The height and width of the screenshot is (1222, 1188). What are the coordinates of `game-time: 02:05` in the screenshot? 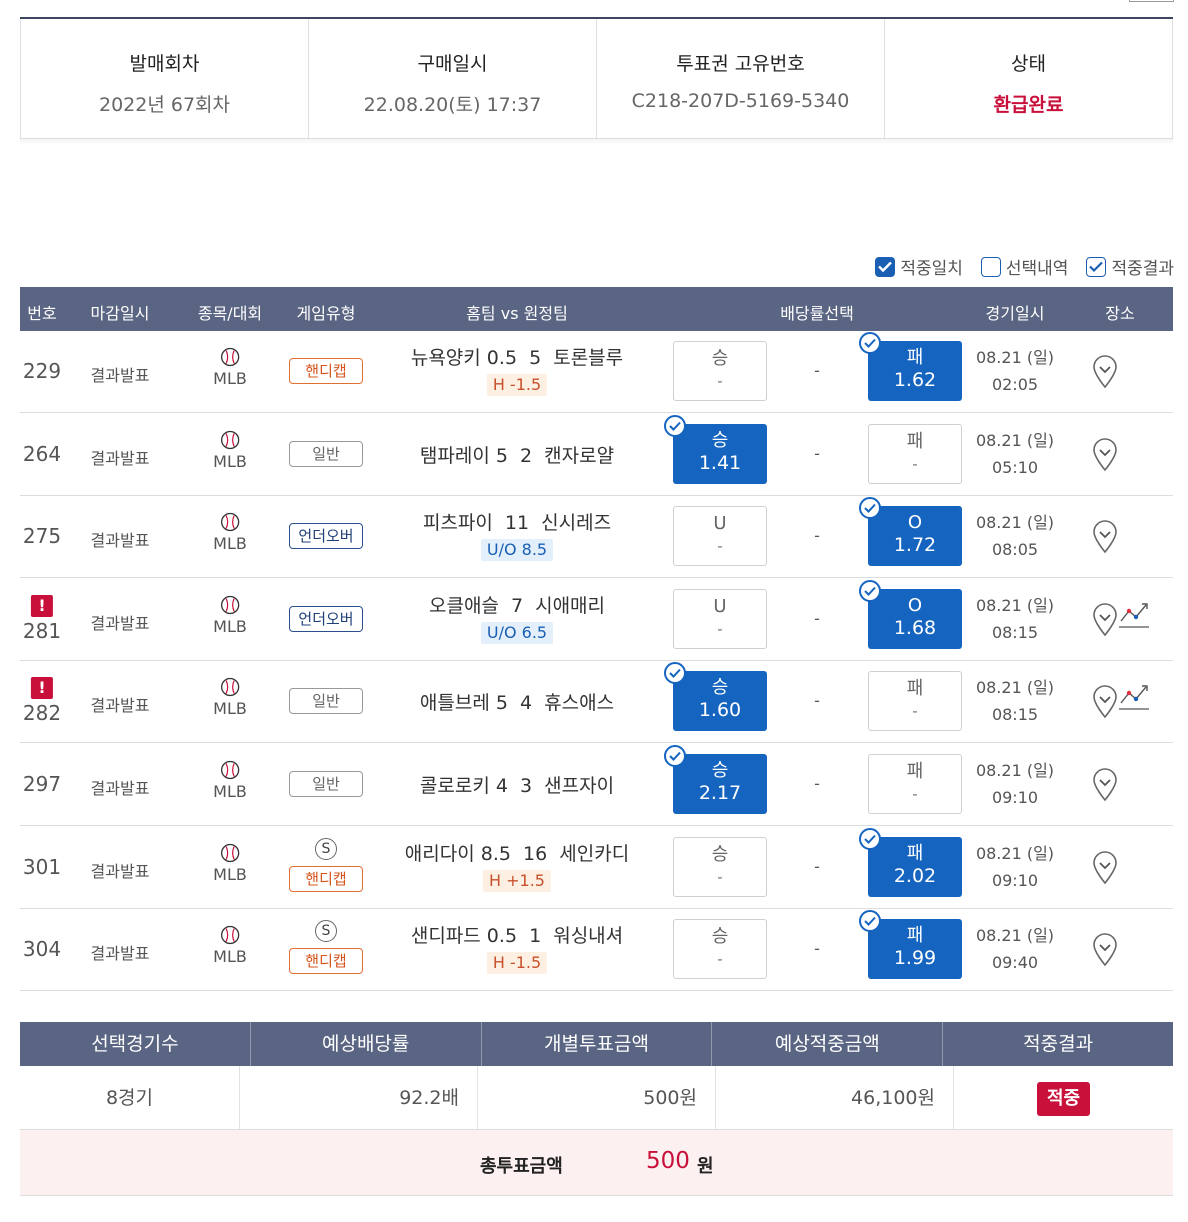 It's located at (1015, 384).